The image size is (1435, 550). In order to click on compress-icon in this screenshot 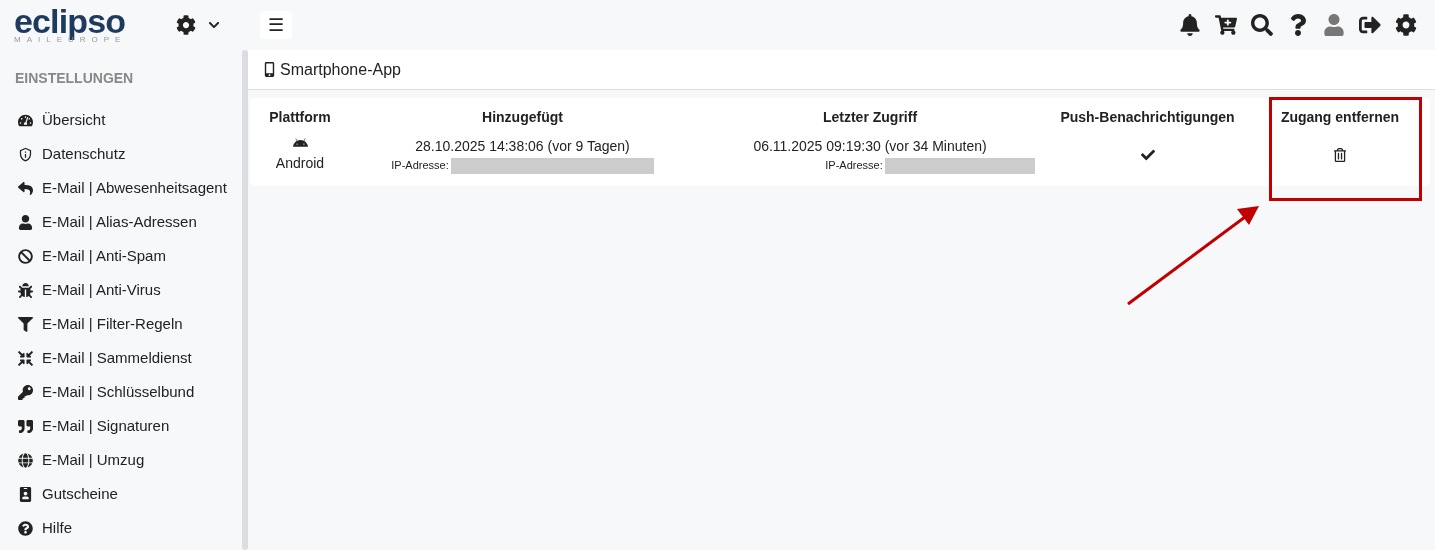, I will do `click(25, 358)`.